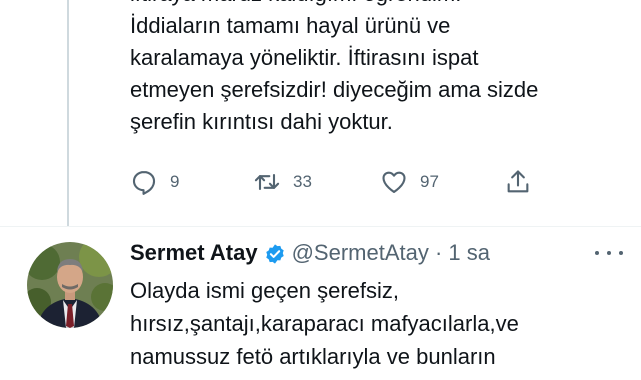  Describe the element at coordinates (380, 5) in the screenshot. I see `tweet-text-line: iftiraya maruz kaldığımı öğrendim.` at that location.